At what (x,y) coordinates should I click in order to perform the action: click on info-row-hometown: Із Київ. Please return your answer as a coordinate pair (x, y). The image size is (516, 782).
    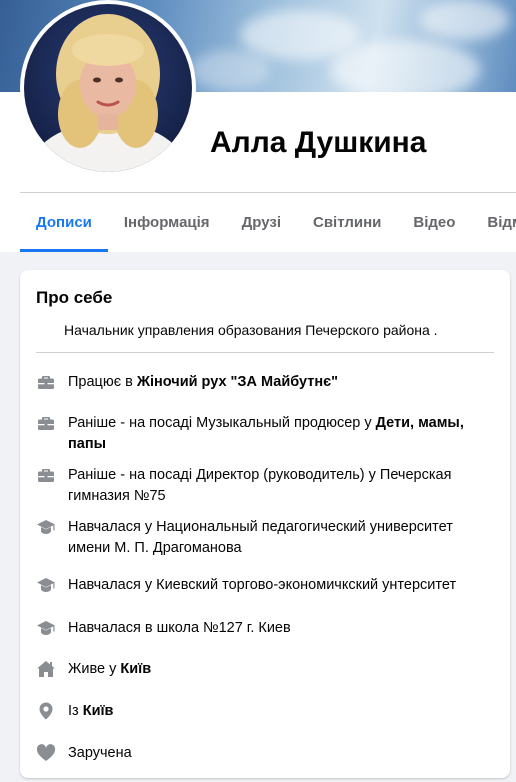
    Looking at the image, I should click on (261, 711).